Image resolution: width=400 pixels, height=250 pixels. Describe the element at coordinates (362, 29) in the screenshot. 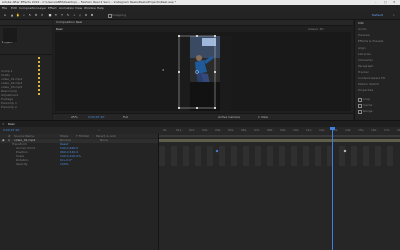

I see `section-audio: Audio` at that location.